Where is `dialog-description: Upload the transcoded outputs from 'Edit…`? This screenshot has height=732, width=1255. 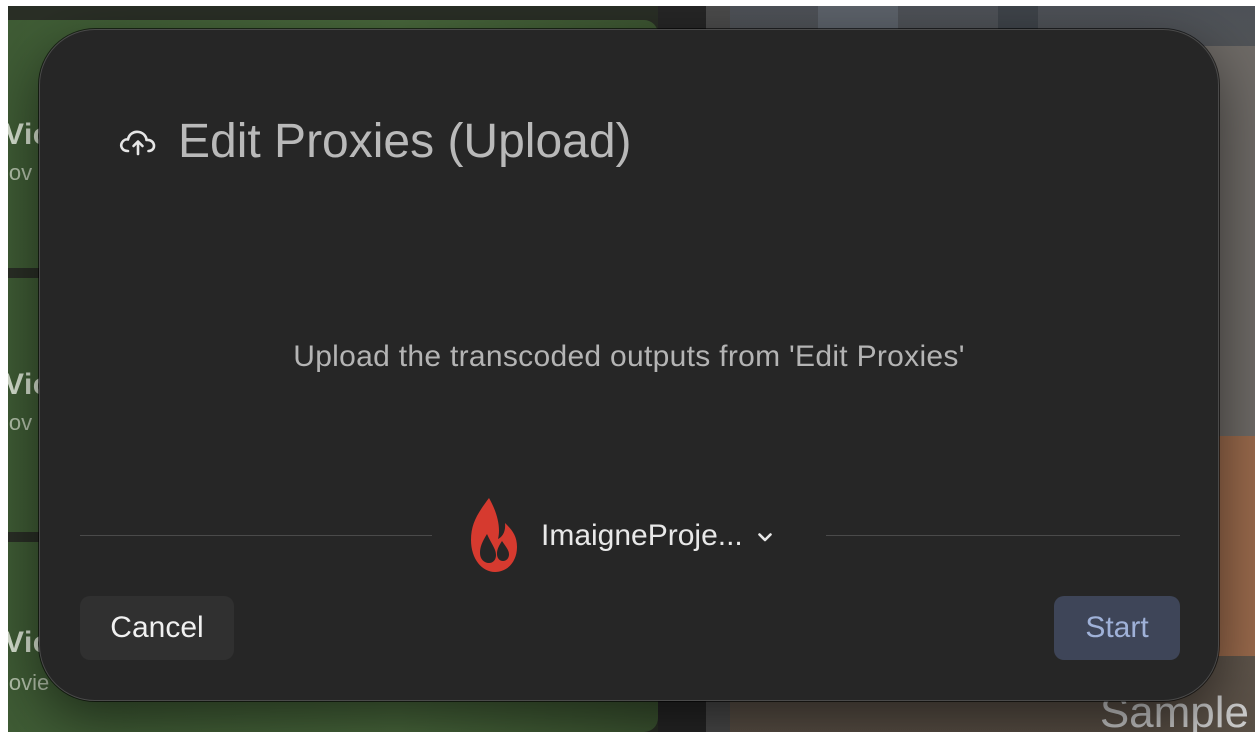
dialog-description: Upload the transcoded outputs from 'Edit… is located at coordinates (629, 356).